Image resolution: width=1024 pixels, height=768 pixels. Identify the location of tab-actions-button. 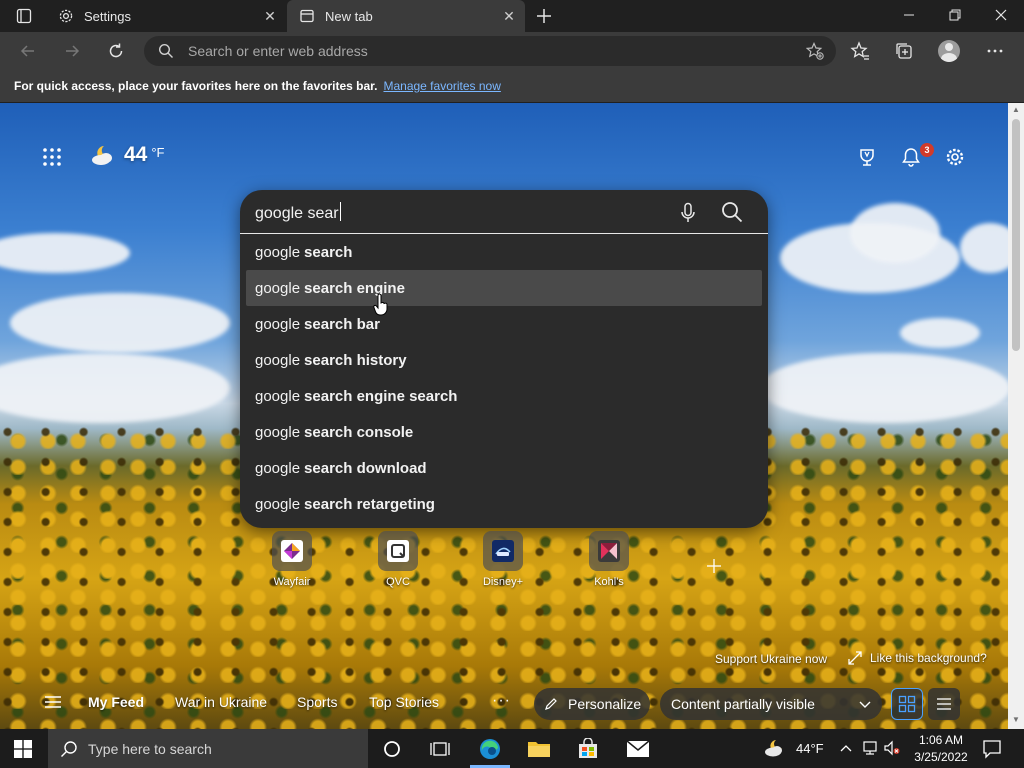
(24, 16).